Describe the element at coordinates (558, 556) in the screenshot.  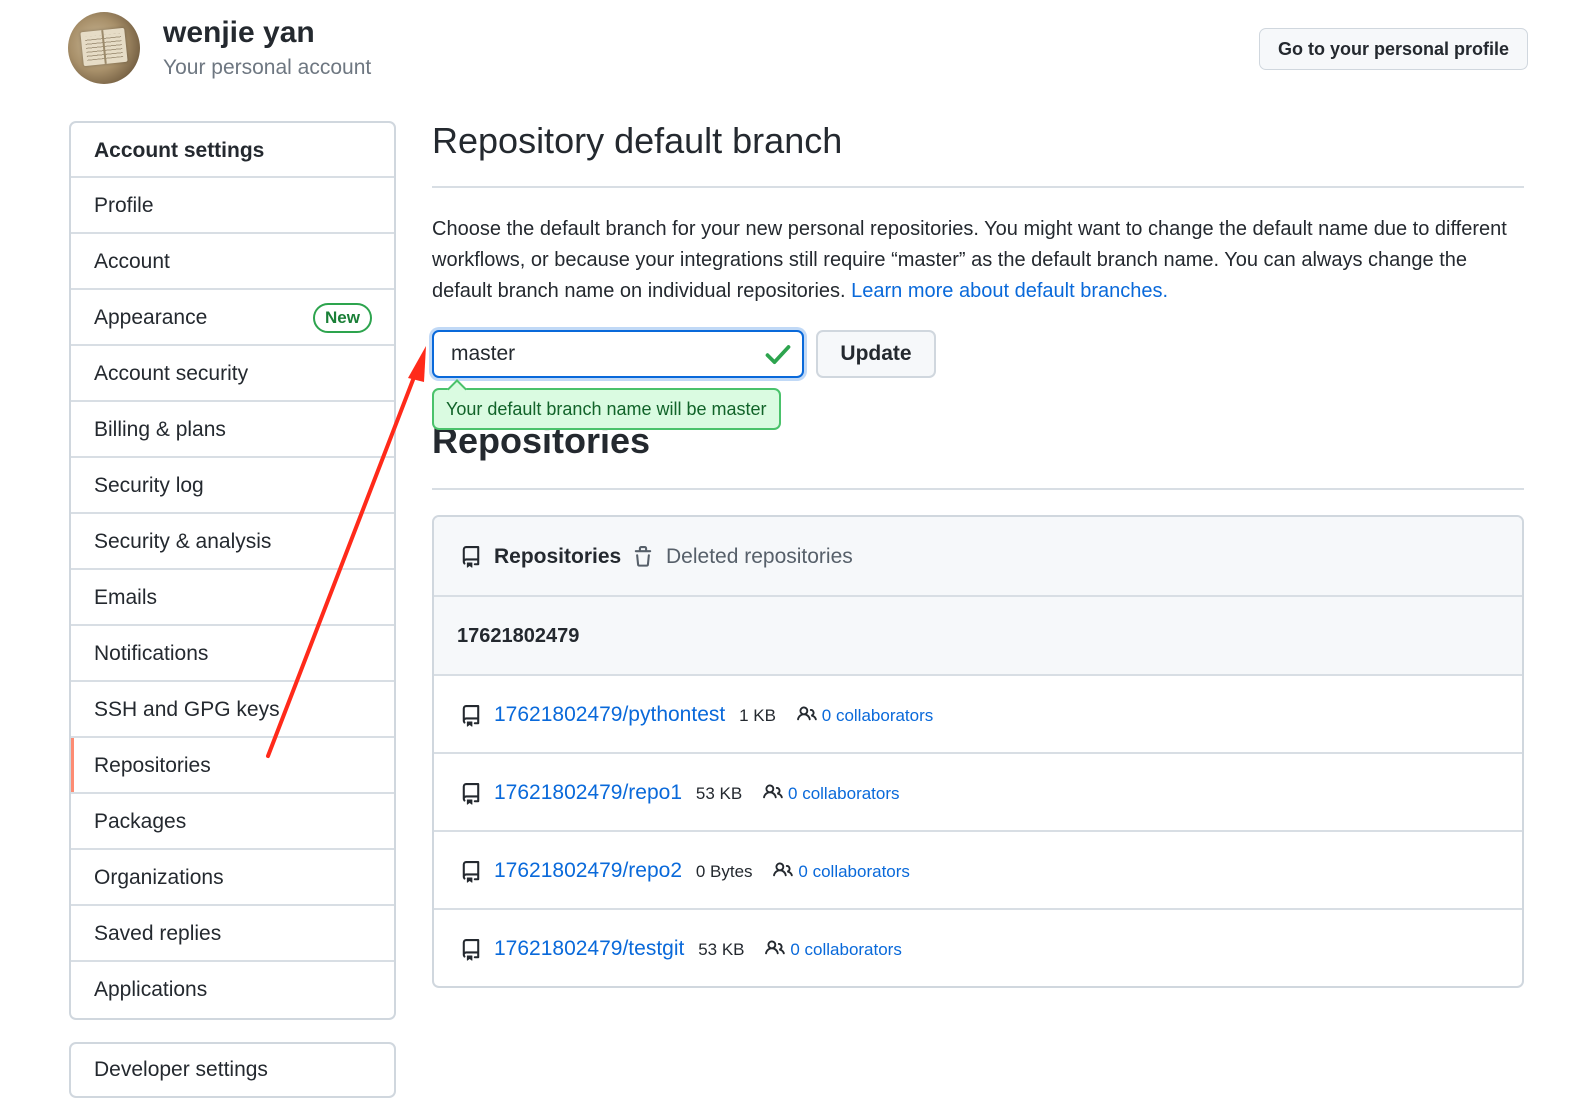
I see `tab-label: Repositories` at that location.